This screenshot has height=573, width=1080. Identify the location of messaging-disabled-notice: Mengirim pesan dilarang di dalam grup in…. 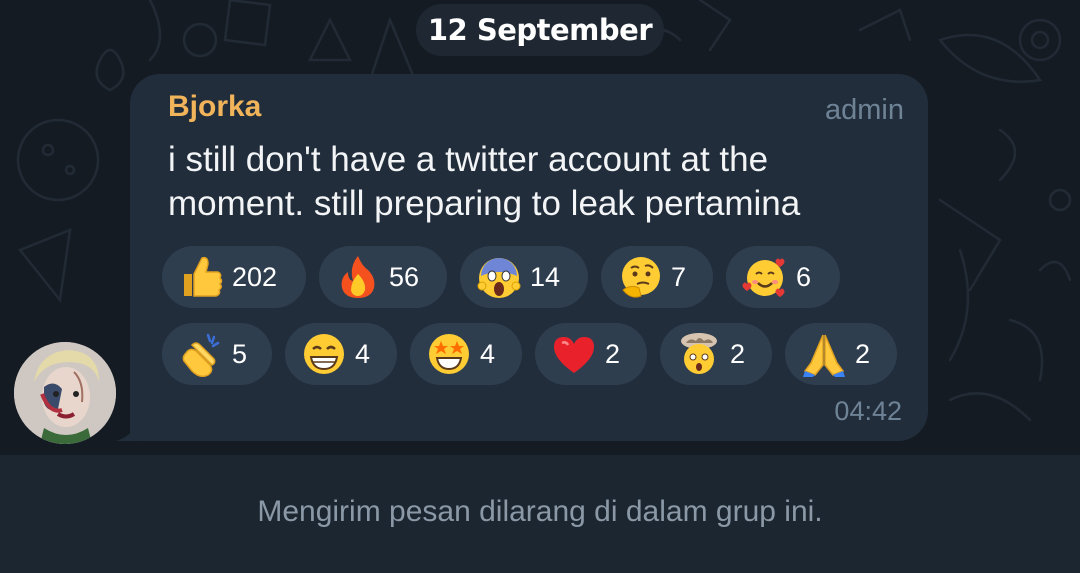
(540, 511).